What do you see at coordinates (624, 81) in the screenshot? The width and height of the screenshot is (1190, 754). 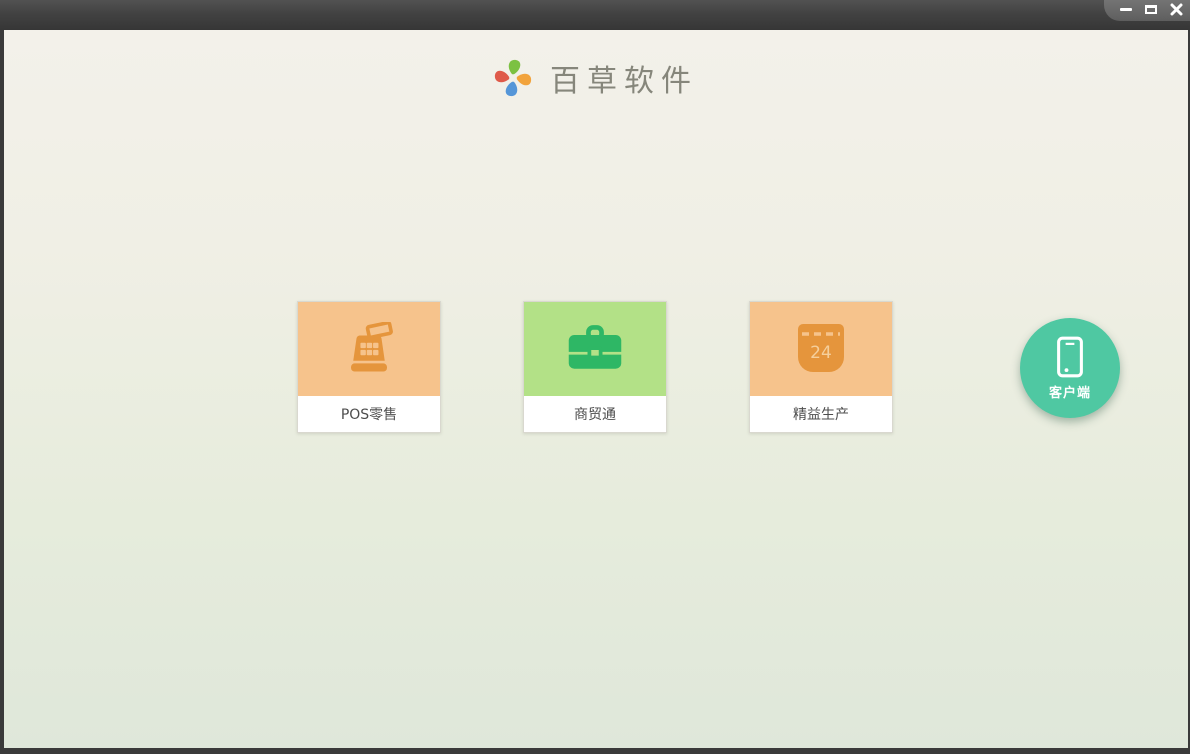 I see `app-title: 百草软件` at bounding box center [624, 81].